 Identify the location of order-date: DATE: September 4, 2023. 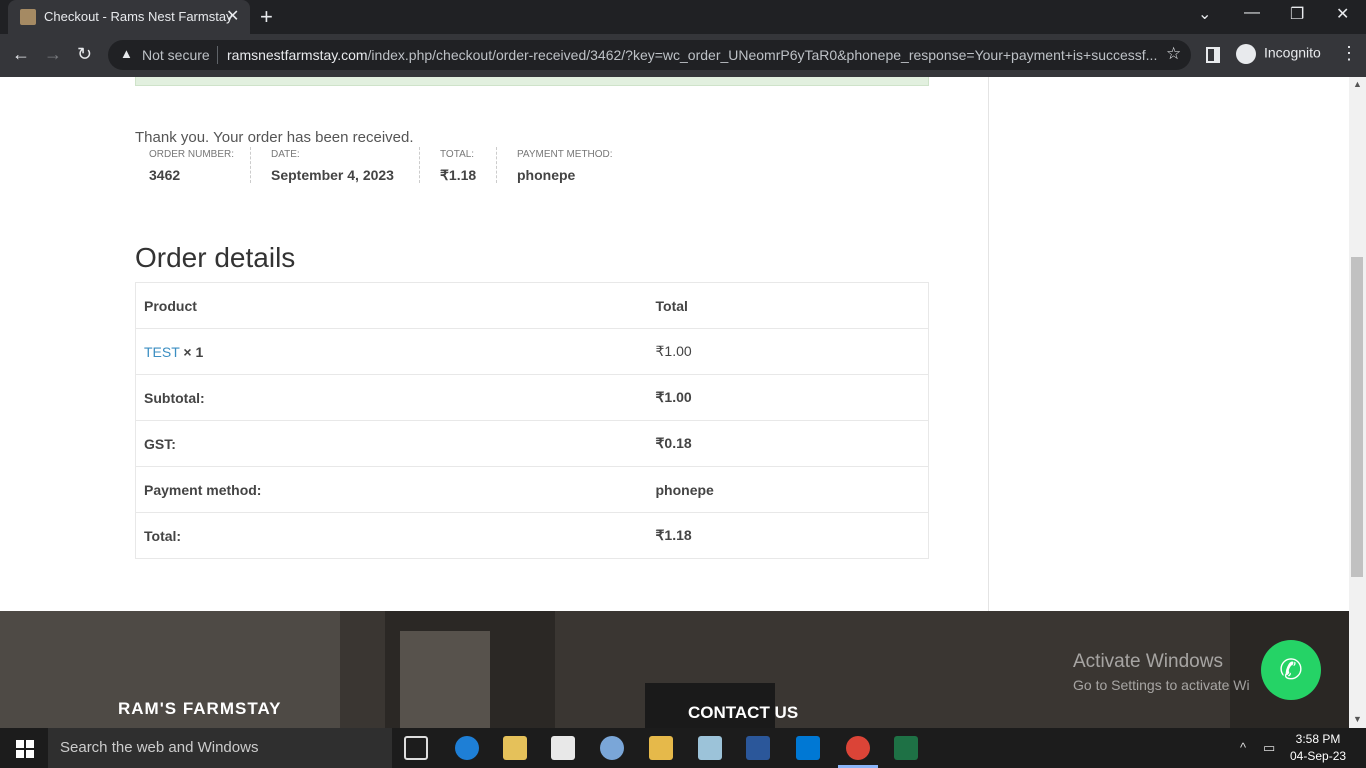
(332, 166).